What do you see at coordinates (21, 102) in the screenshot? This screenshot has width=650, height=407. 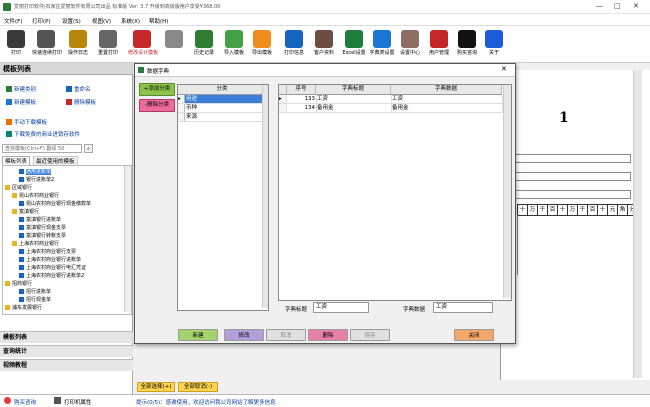 I see `new-template-link: 新建模板` at bounding box center [21, 102].